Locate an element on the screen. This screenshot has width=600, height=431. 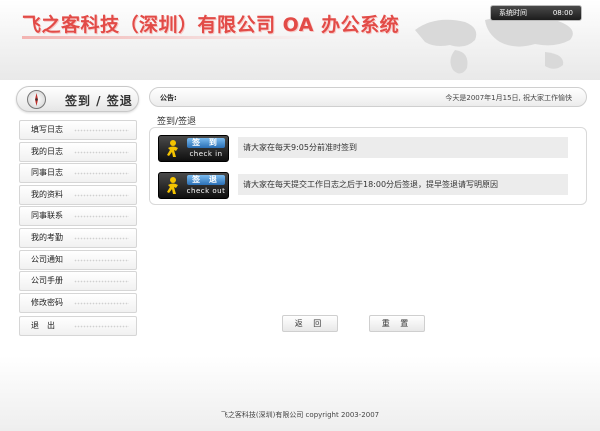
reset-button: 重 置 is located at coordinates (397, 323).